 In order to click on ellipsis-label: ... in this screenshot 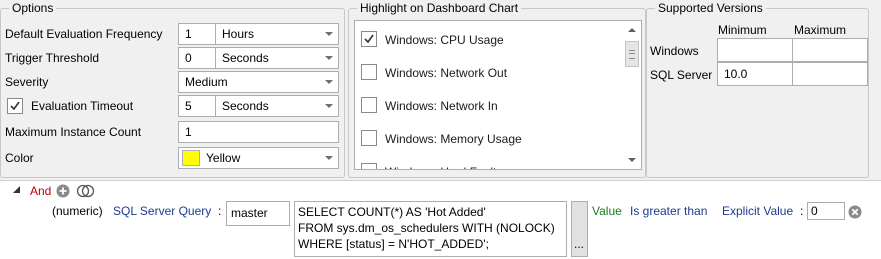, I will do `click(579, 244)`.